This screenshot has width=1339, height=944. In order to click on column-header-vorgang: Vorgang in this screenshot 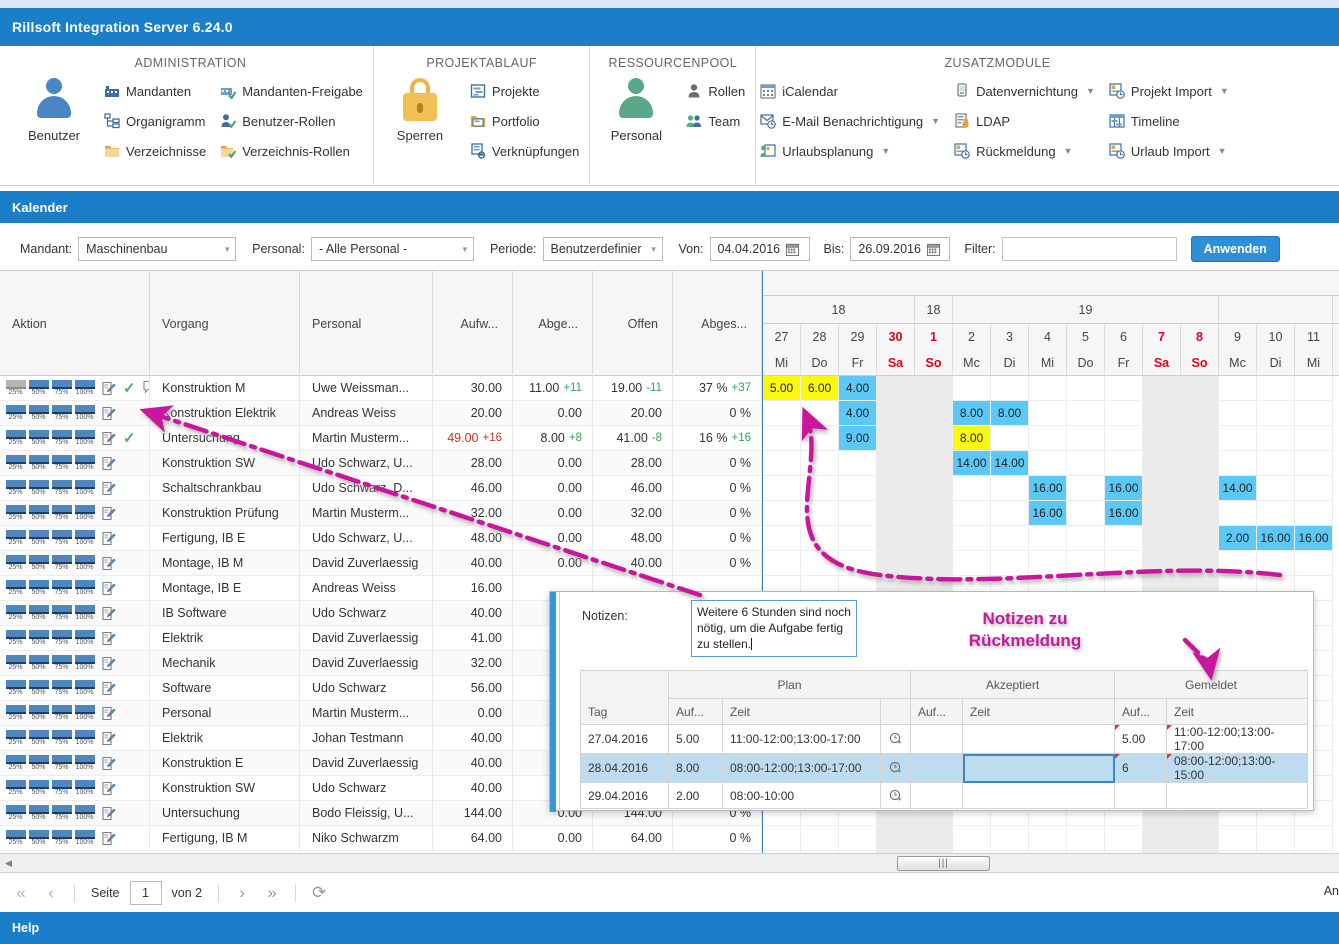, I will do `click(225, 323)`.